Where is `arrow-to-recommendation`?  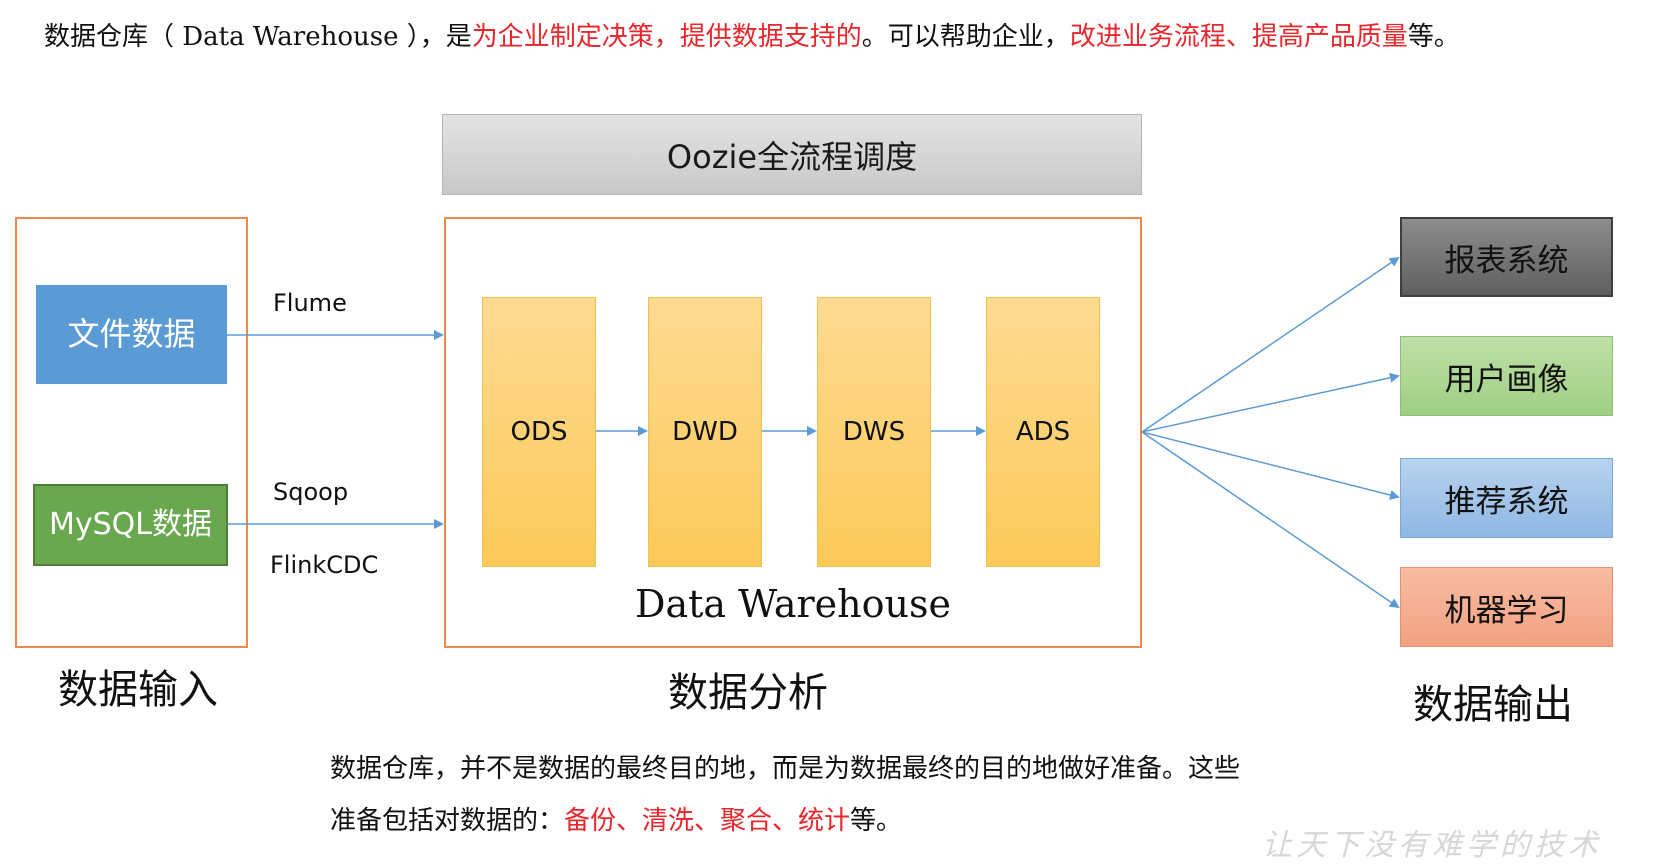
arrow-to-recommendation is located at coordinates (1270, 465).